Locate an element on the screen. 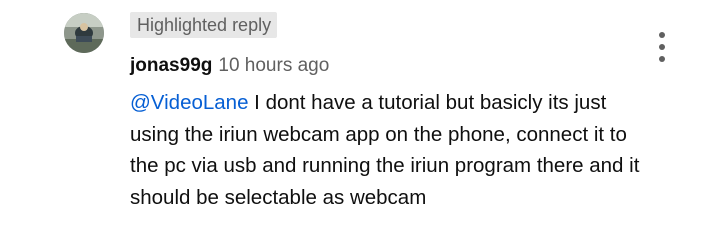 This screenshot has height=252, width=702. comment-header: jonas99g 10 hours ago is located at coordinates (229, 66).